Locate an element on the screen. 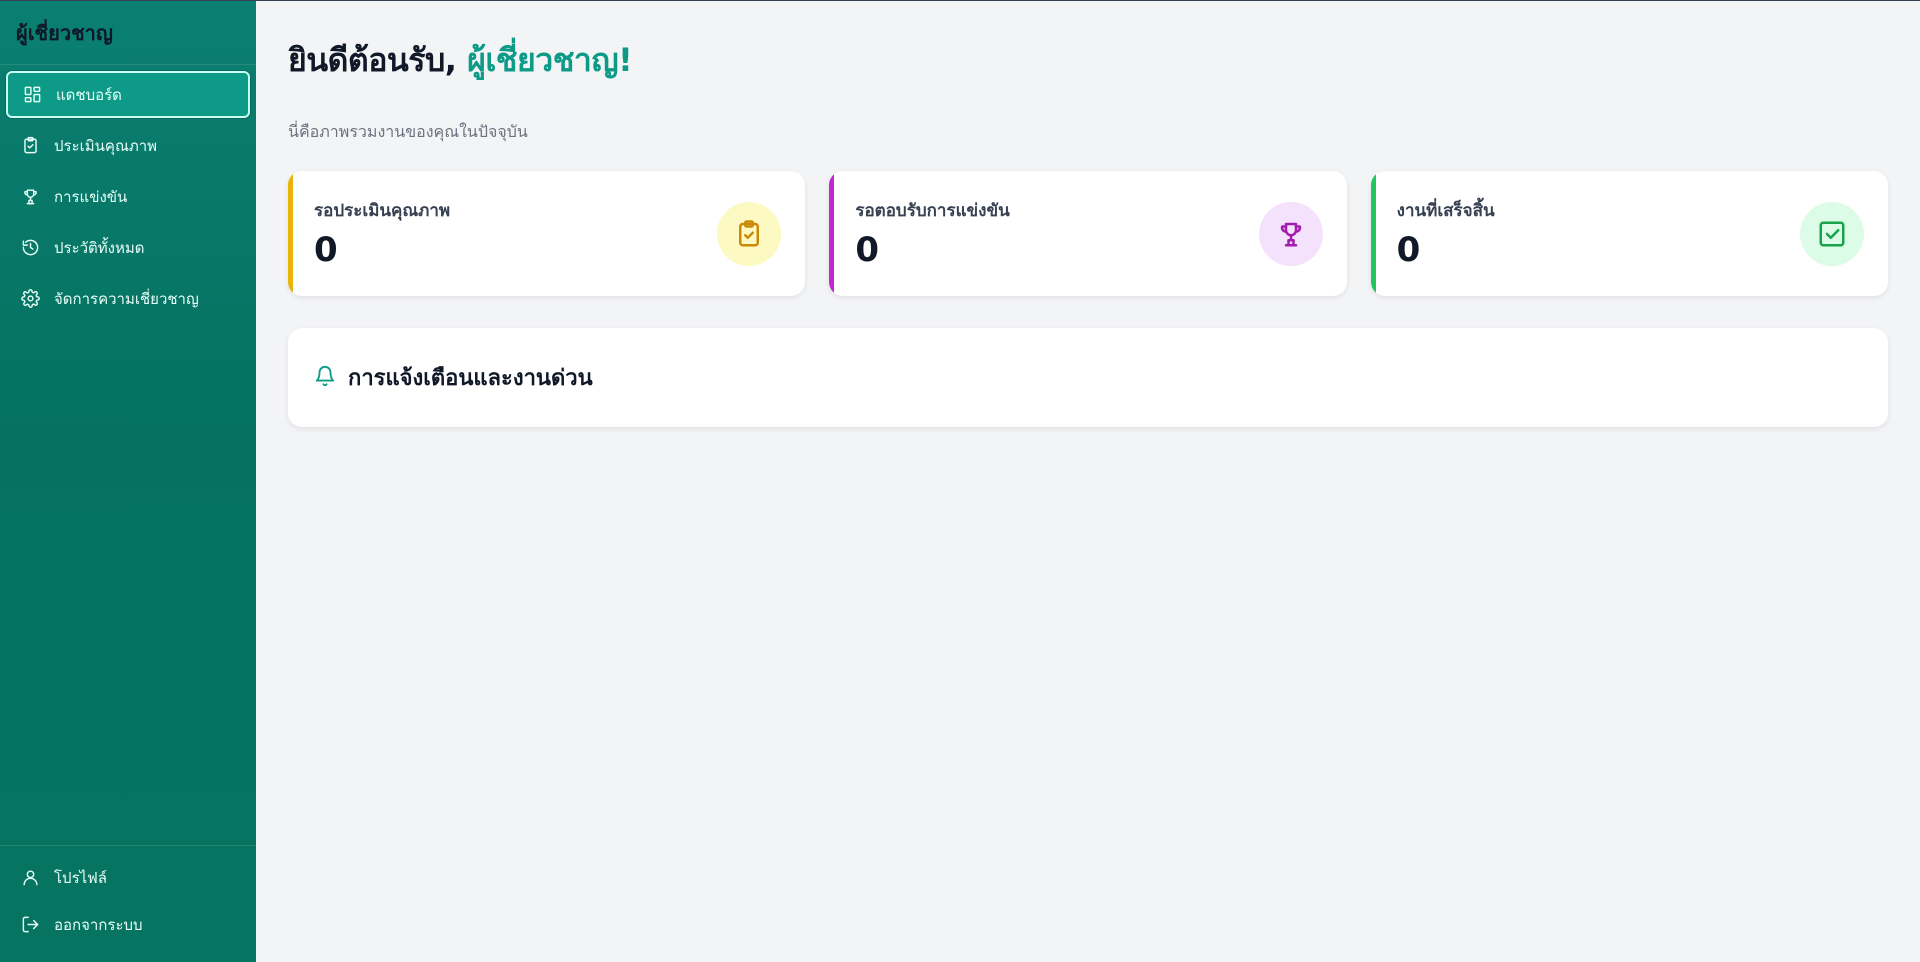 This screenshot has width=1920, height=962. stat-card-text: รอประเมินคุณภาพ 0 is located at coordinates (382, 233).